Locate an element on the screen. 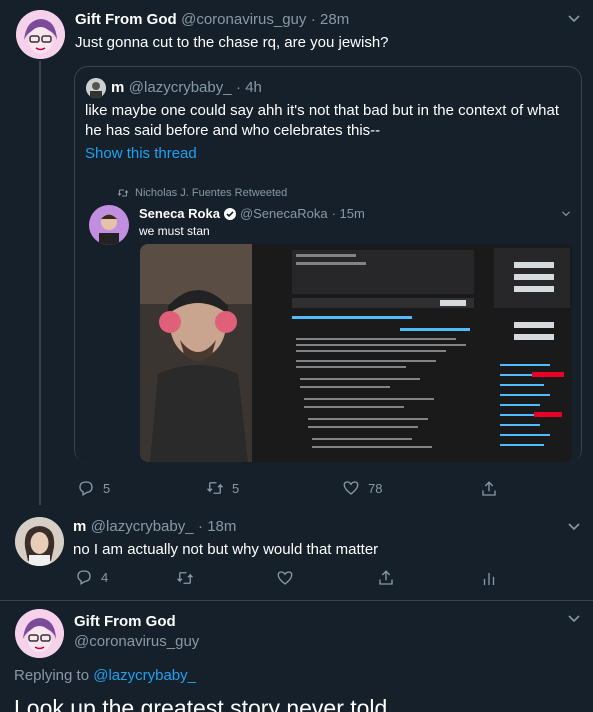 Image resolution: width=593 pixels, height=712 pixels. like-button: 78 is located at coordinates (362, 488).